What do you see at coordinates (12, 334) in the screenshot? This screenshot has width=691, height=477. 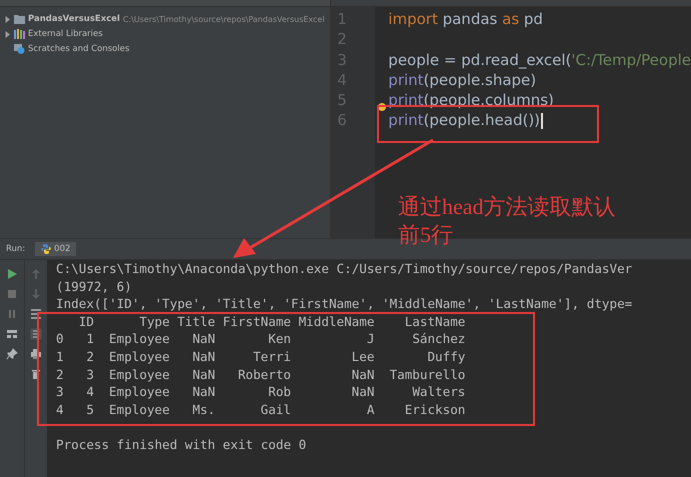 I see `layout-icon` at bounding box center [12, 334].